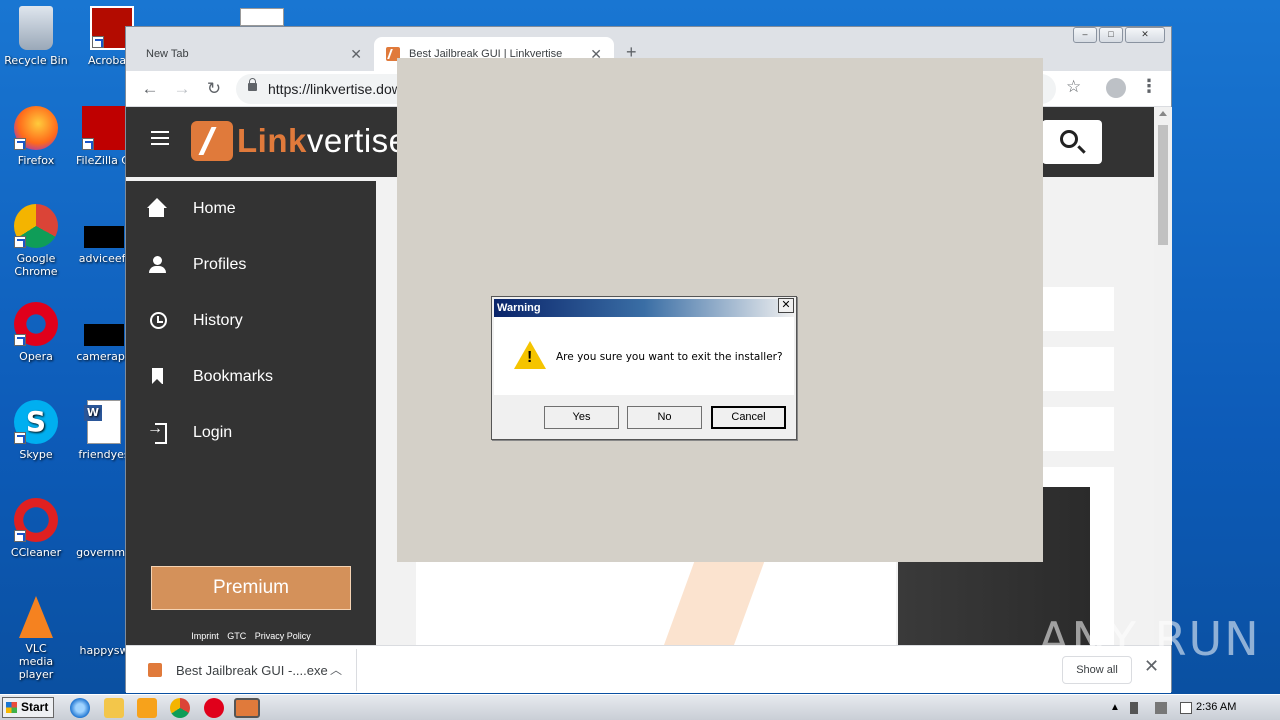  I want to click on reload-icon: ↻, so click(214, 89).